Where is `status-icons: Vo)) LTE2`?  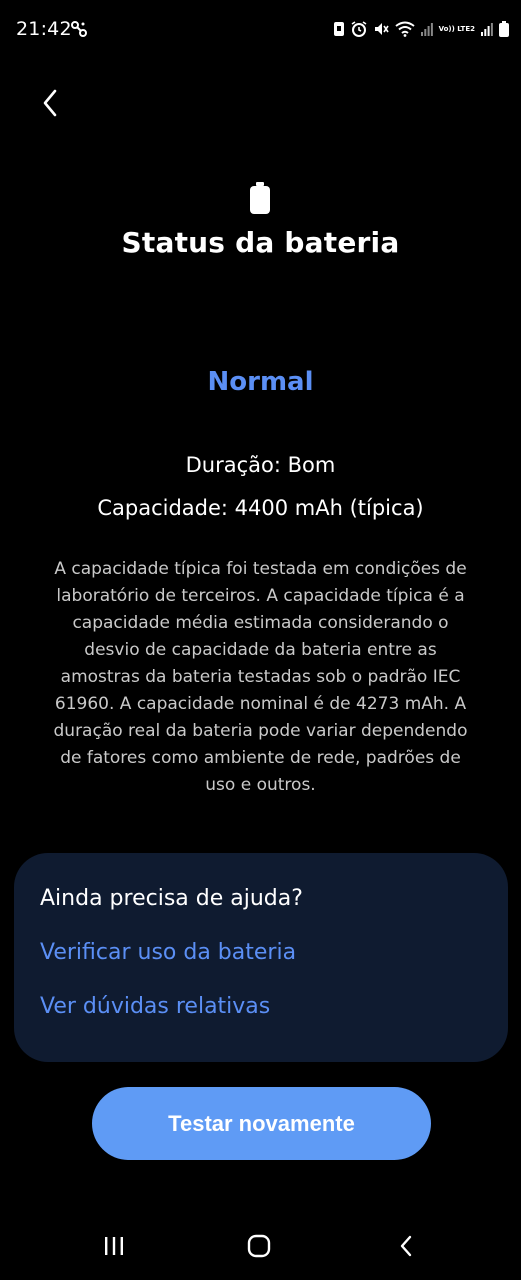
status-icons: Vo)) LTE2 is located at coordinates (421, 29).